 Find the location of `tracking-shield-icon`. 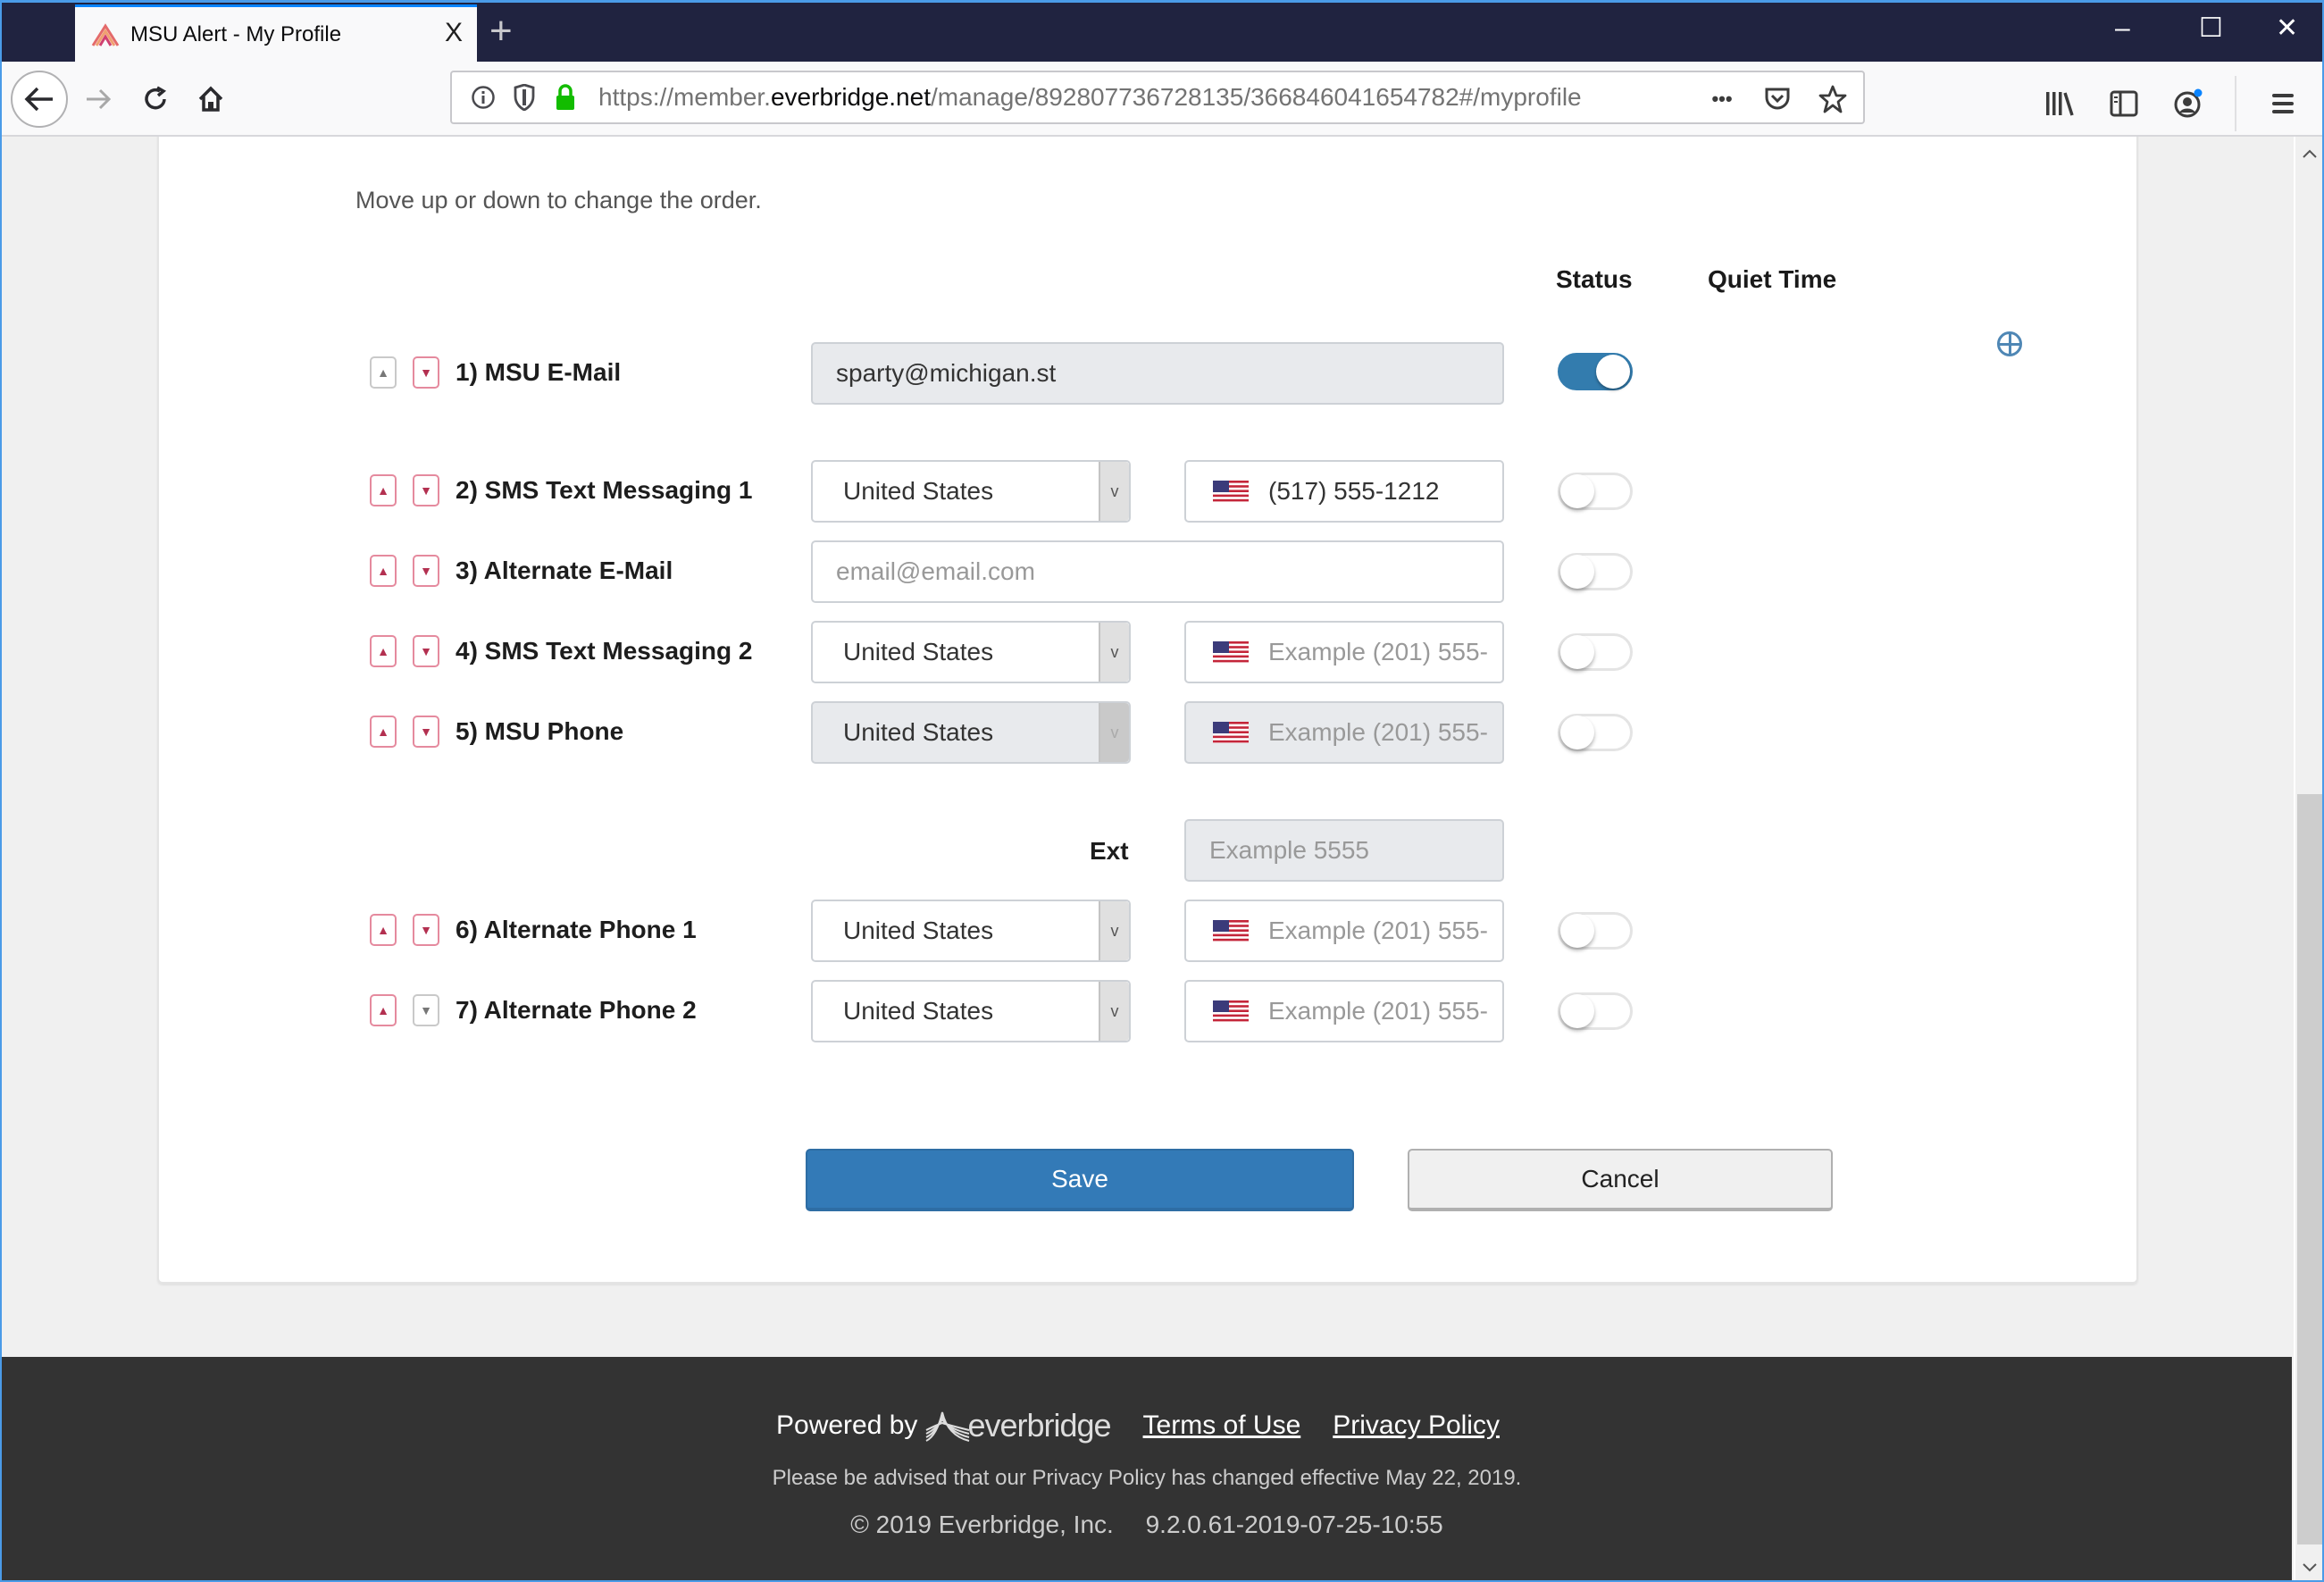

tracking-shield-icon is located at coordinates (524, 97).